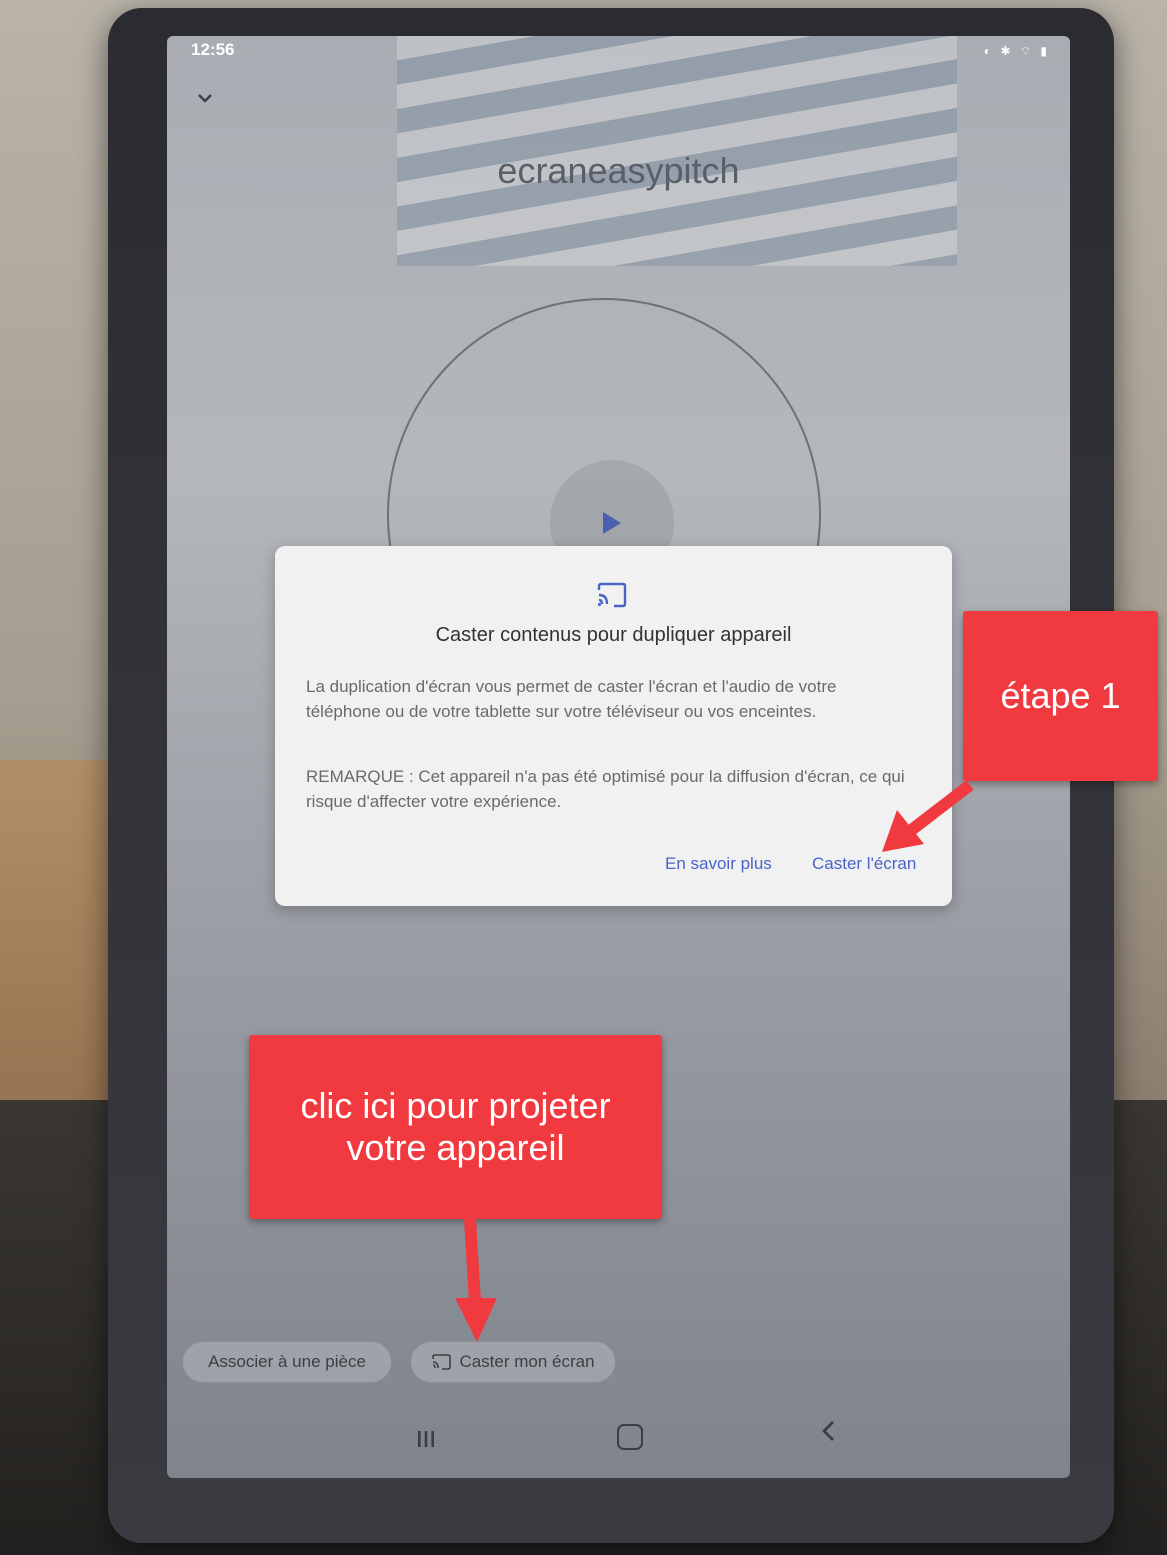  I want to click on back-icon, so click(829, 1431).